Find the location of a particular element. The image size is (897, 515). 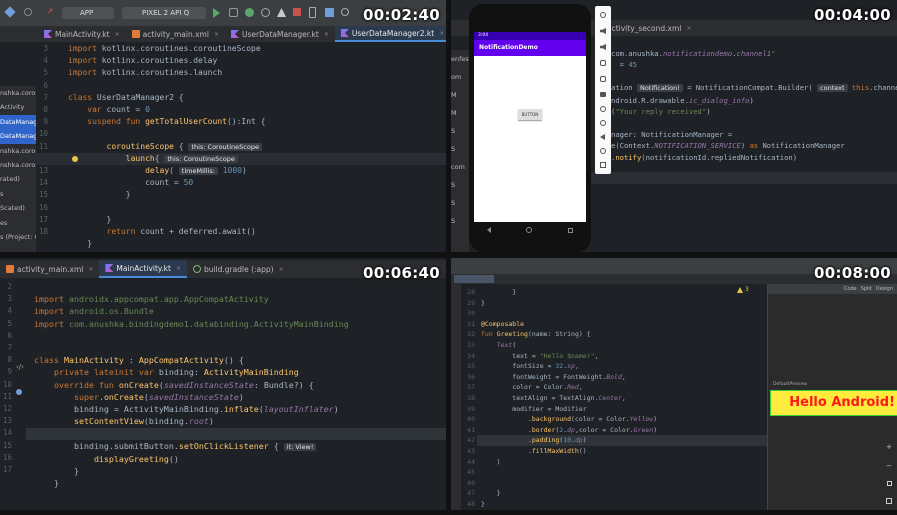

tree-item: Activity is located at coordinates (18, 107).